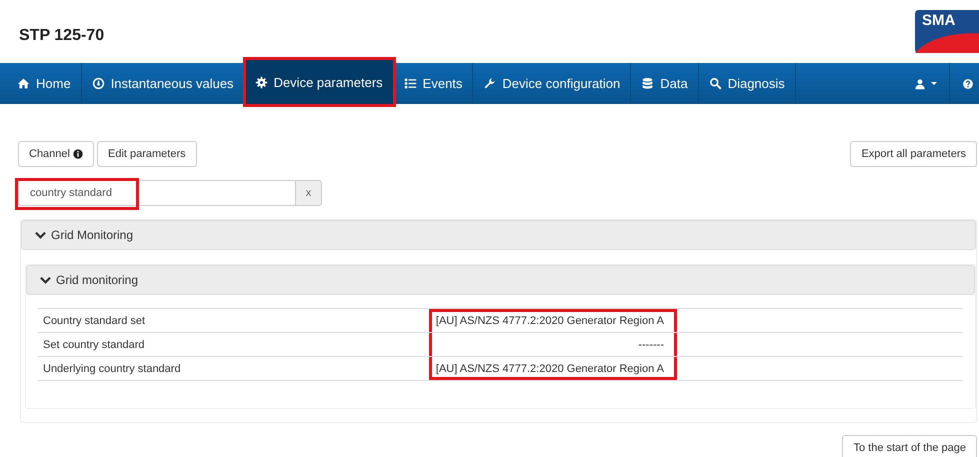 Image resolution: width=979 pixels, height=457 pixels. What do you see at coordinates (98, 83) in the screenshot?
I see `gauge-icon` at bounding box center [98, 83].